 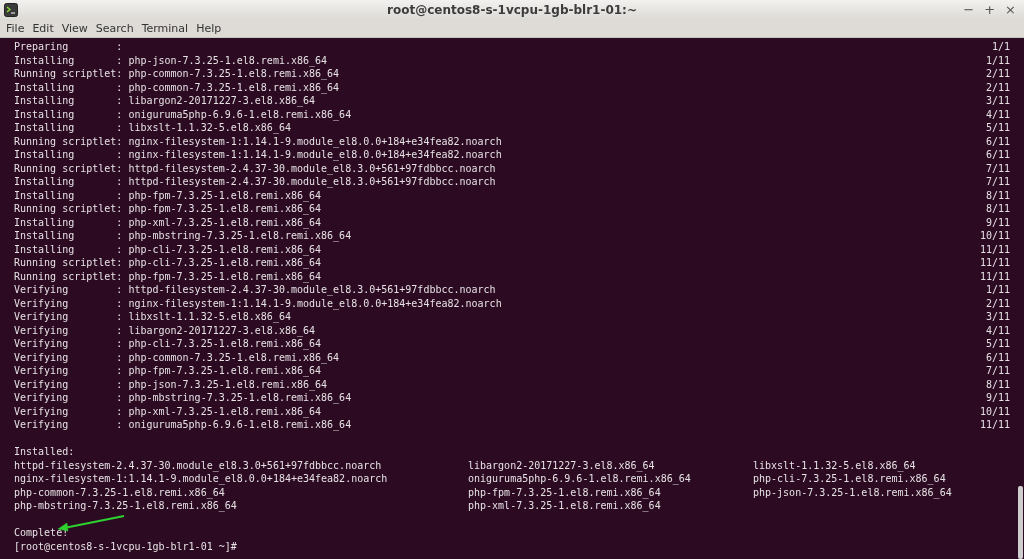 I want to click on output-line: Running scriptlet: php-cli-7.3.25-1.el8.remi.x86_64, so click(x=168, y=263).